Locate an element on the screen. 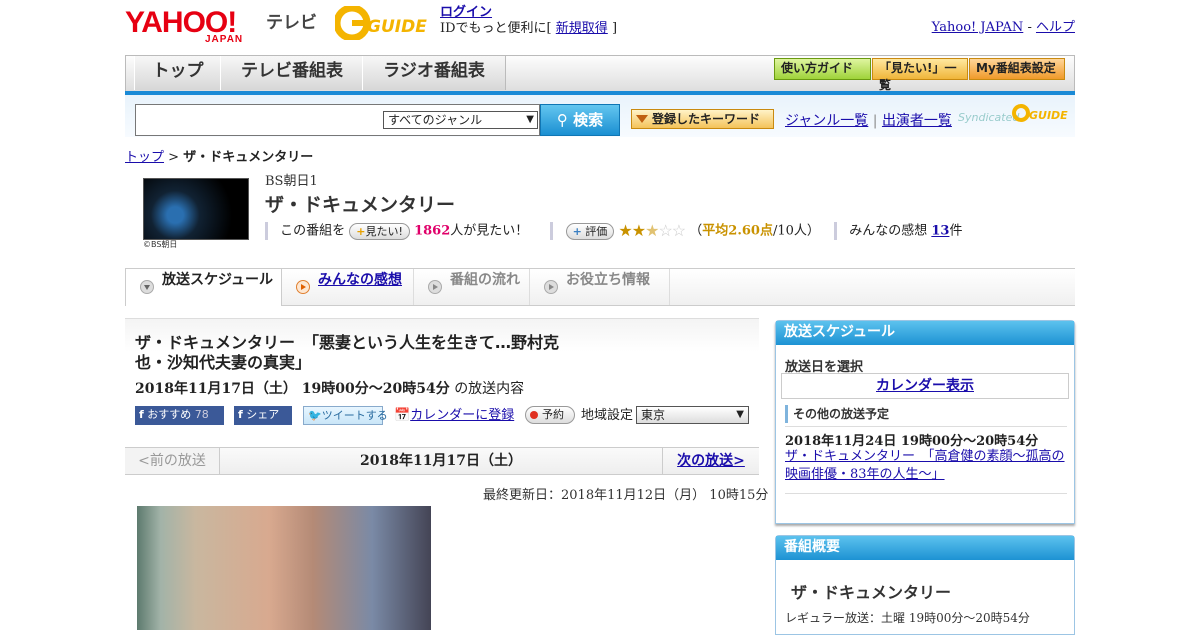  facebook-share-button: f シェア is located at coordinates (263, 415).